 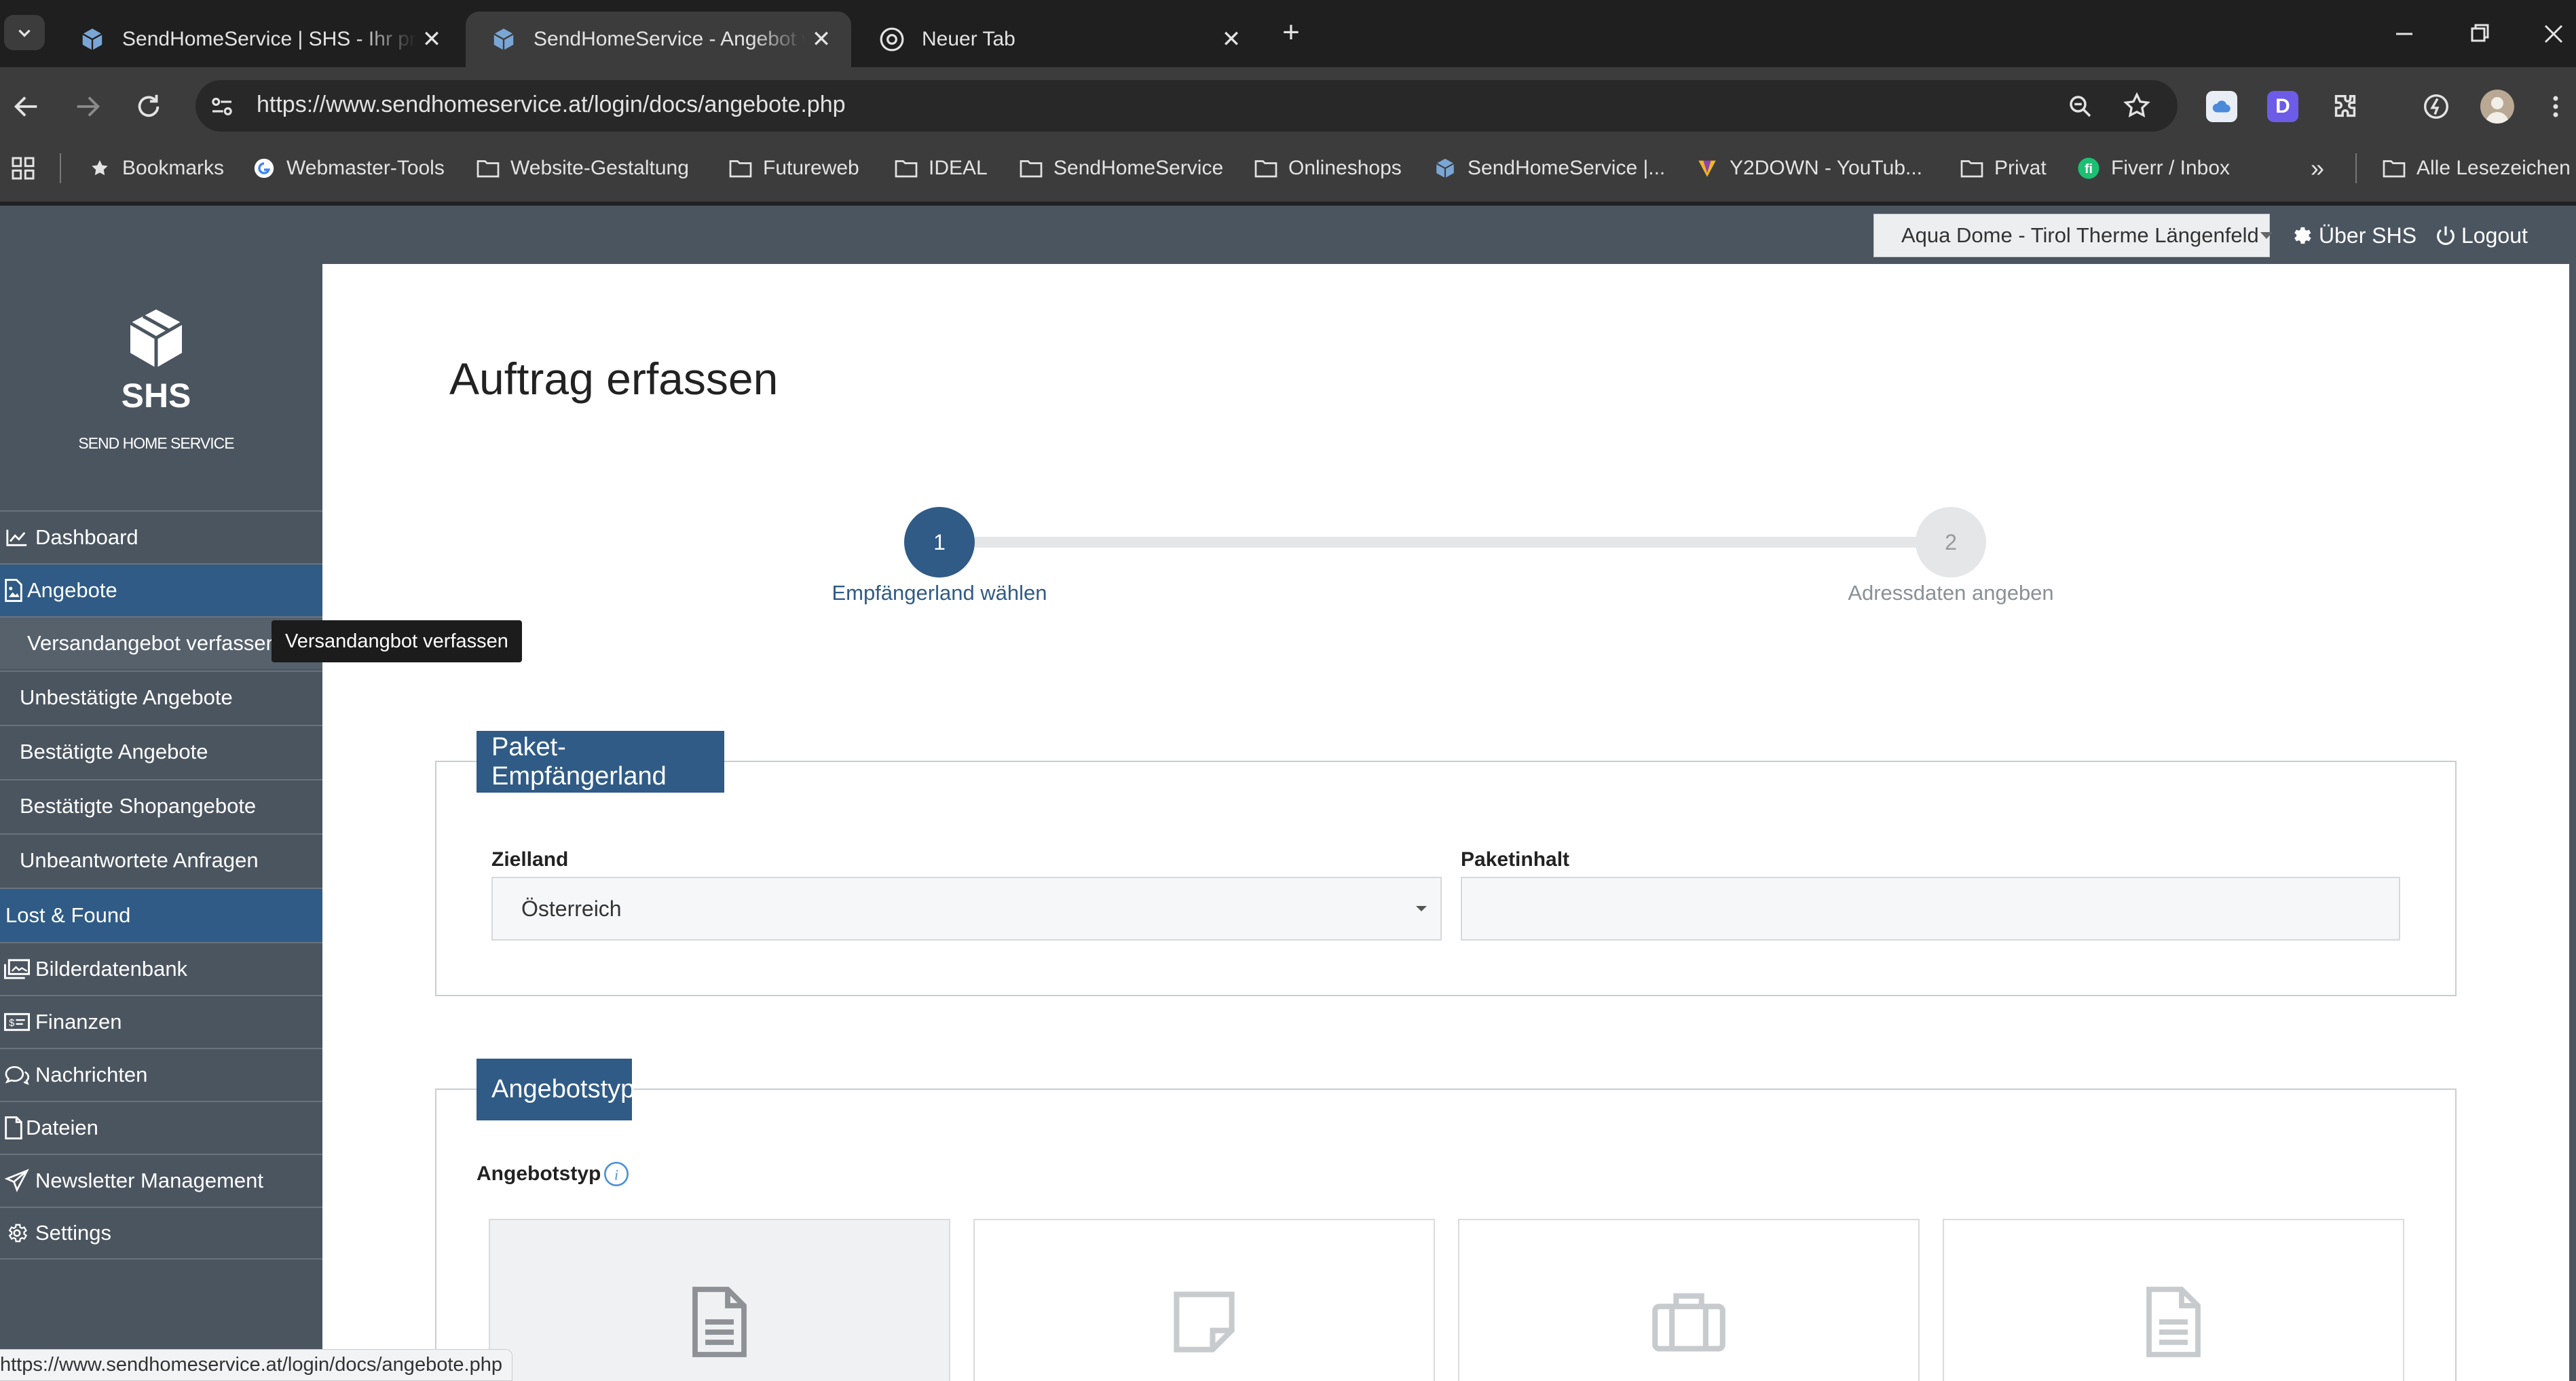 I want to click on sidebar-item-dashboard: Dashboard, so click(x=161, y=536).